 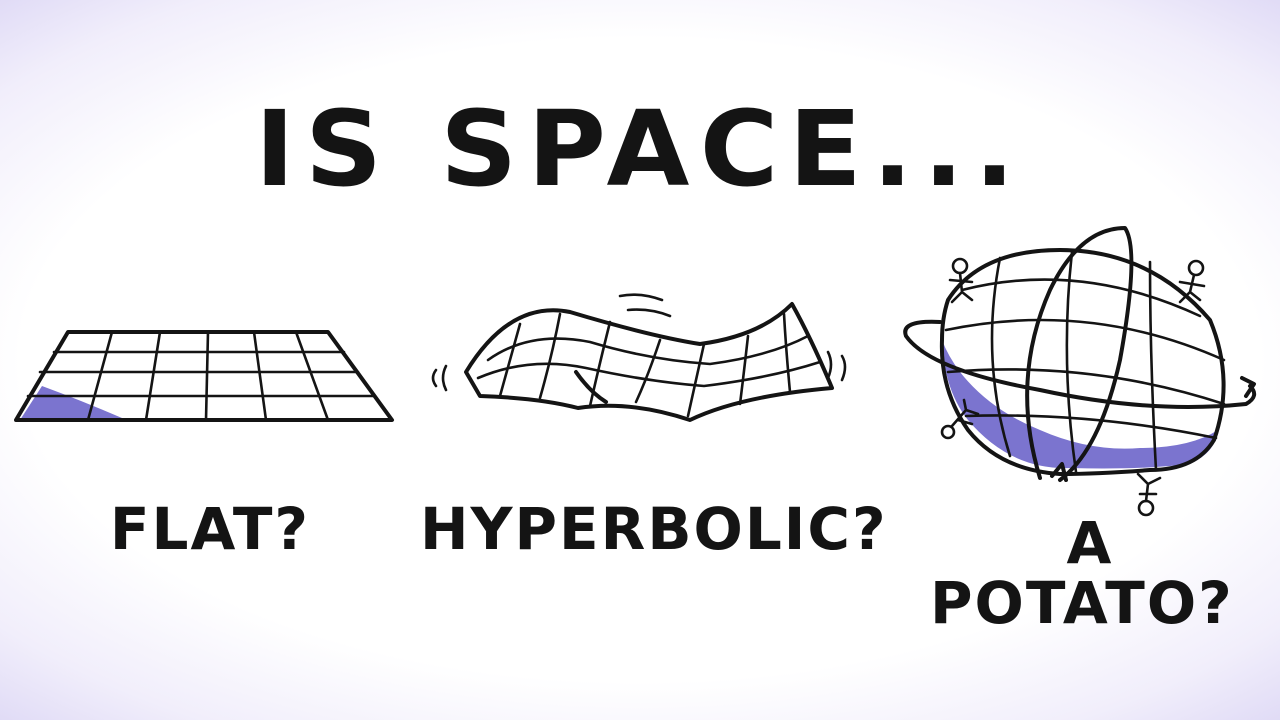 I want to click on option-hyperbolic-label: HYPERBOLIC?, so click(x=654, y=529).